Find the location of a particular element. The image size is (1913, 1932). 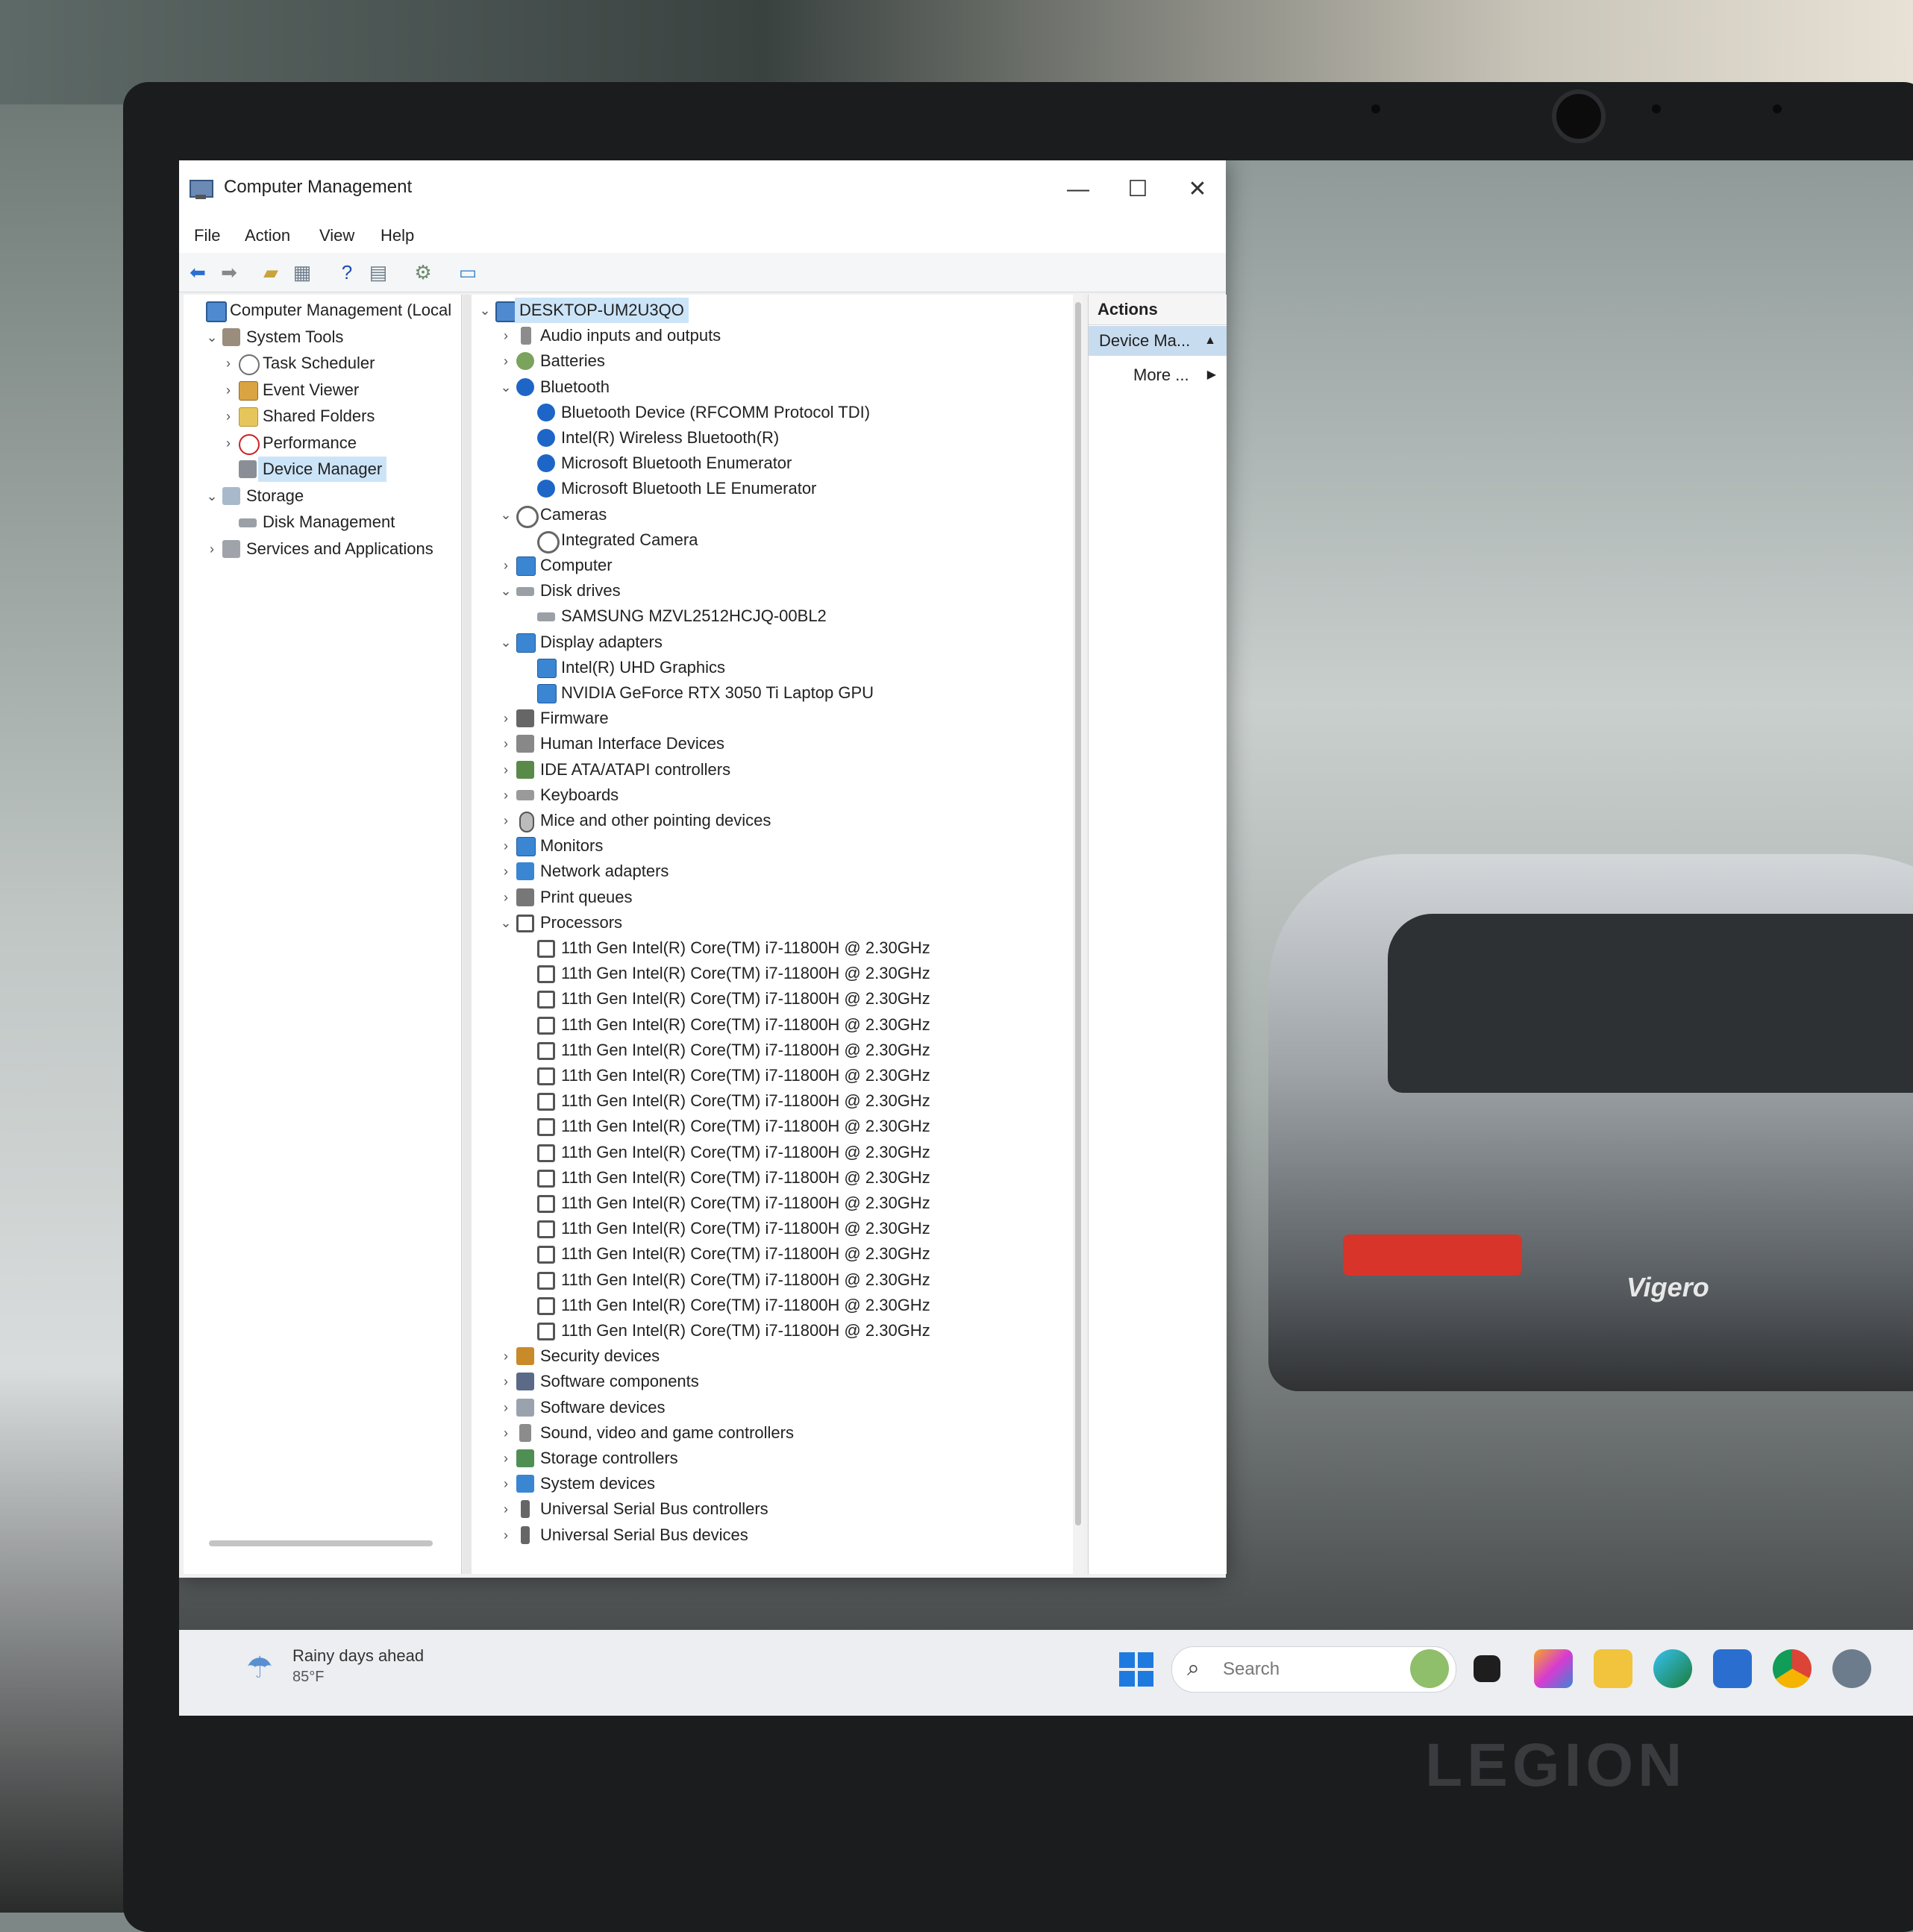

widgets-icon is located at coordinates (1429, 1668).